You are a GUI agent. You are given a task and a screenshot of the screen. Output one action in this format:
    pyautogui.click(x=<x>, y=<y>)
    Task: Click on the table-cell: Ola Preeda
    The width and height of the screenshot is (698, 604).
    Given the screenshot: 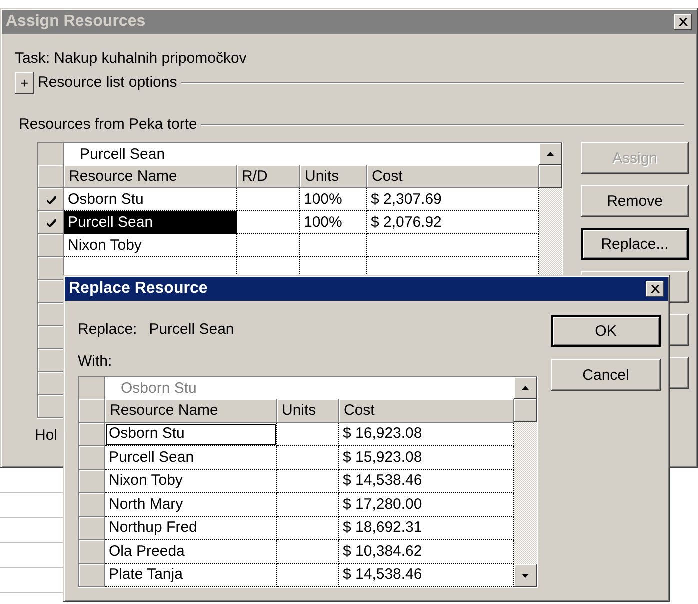 What is the action you would take?
    pyautogui.click(x=191, y=552)
    